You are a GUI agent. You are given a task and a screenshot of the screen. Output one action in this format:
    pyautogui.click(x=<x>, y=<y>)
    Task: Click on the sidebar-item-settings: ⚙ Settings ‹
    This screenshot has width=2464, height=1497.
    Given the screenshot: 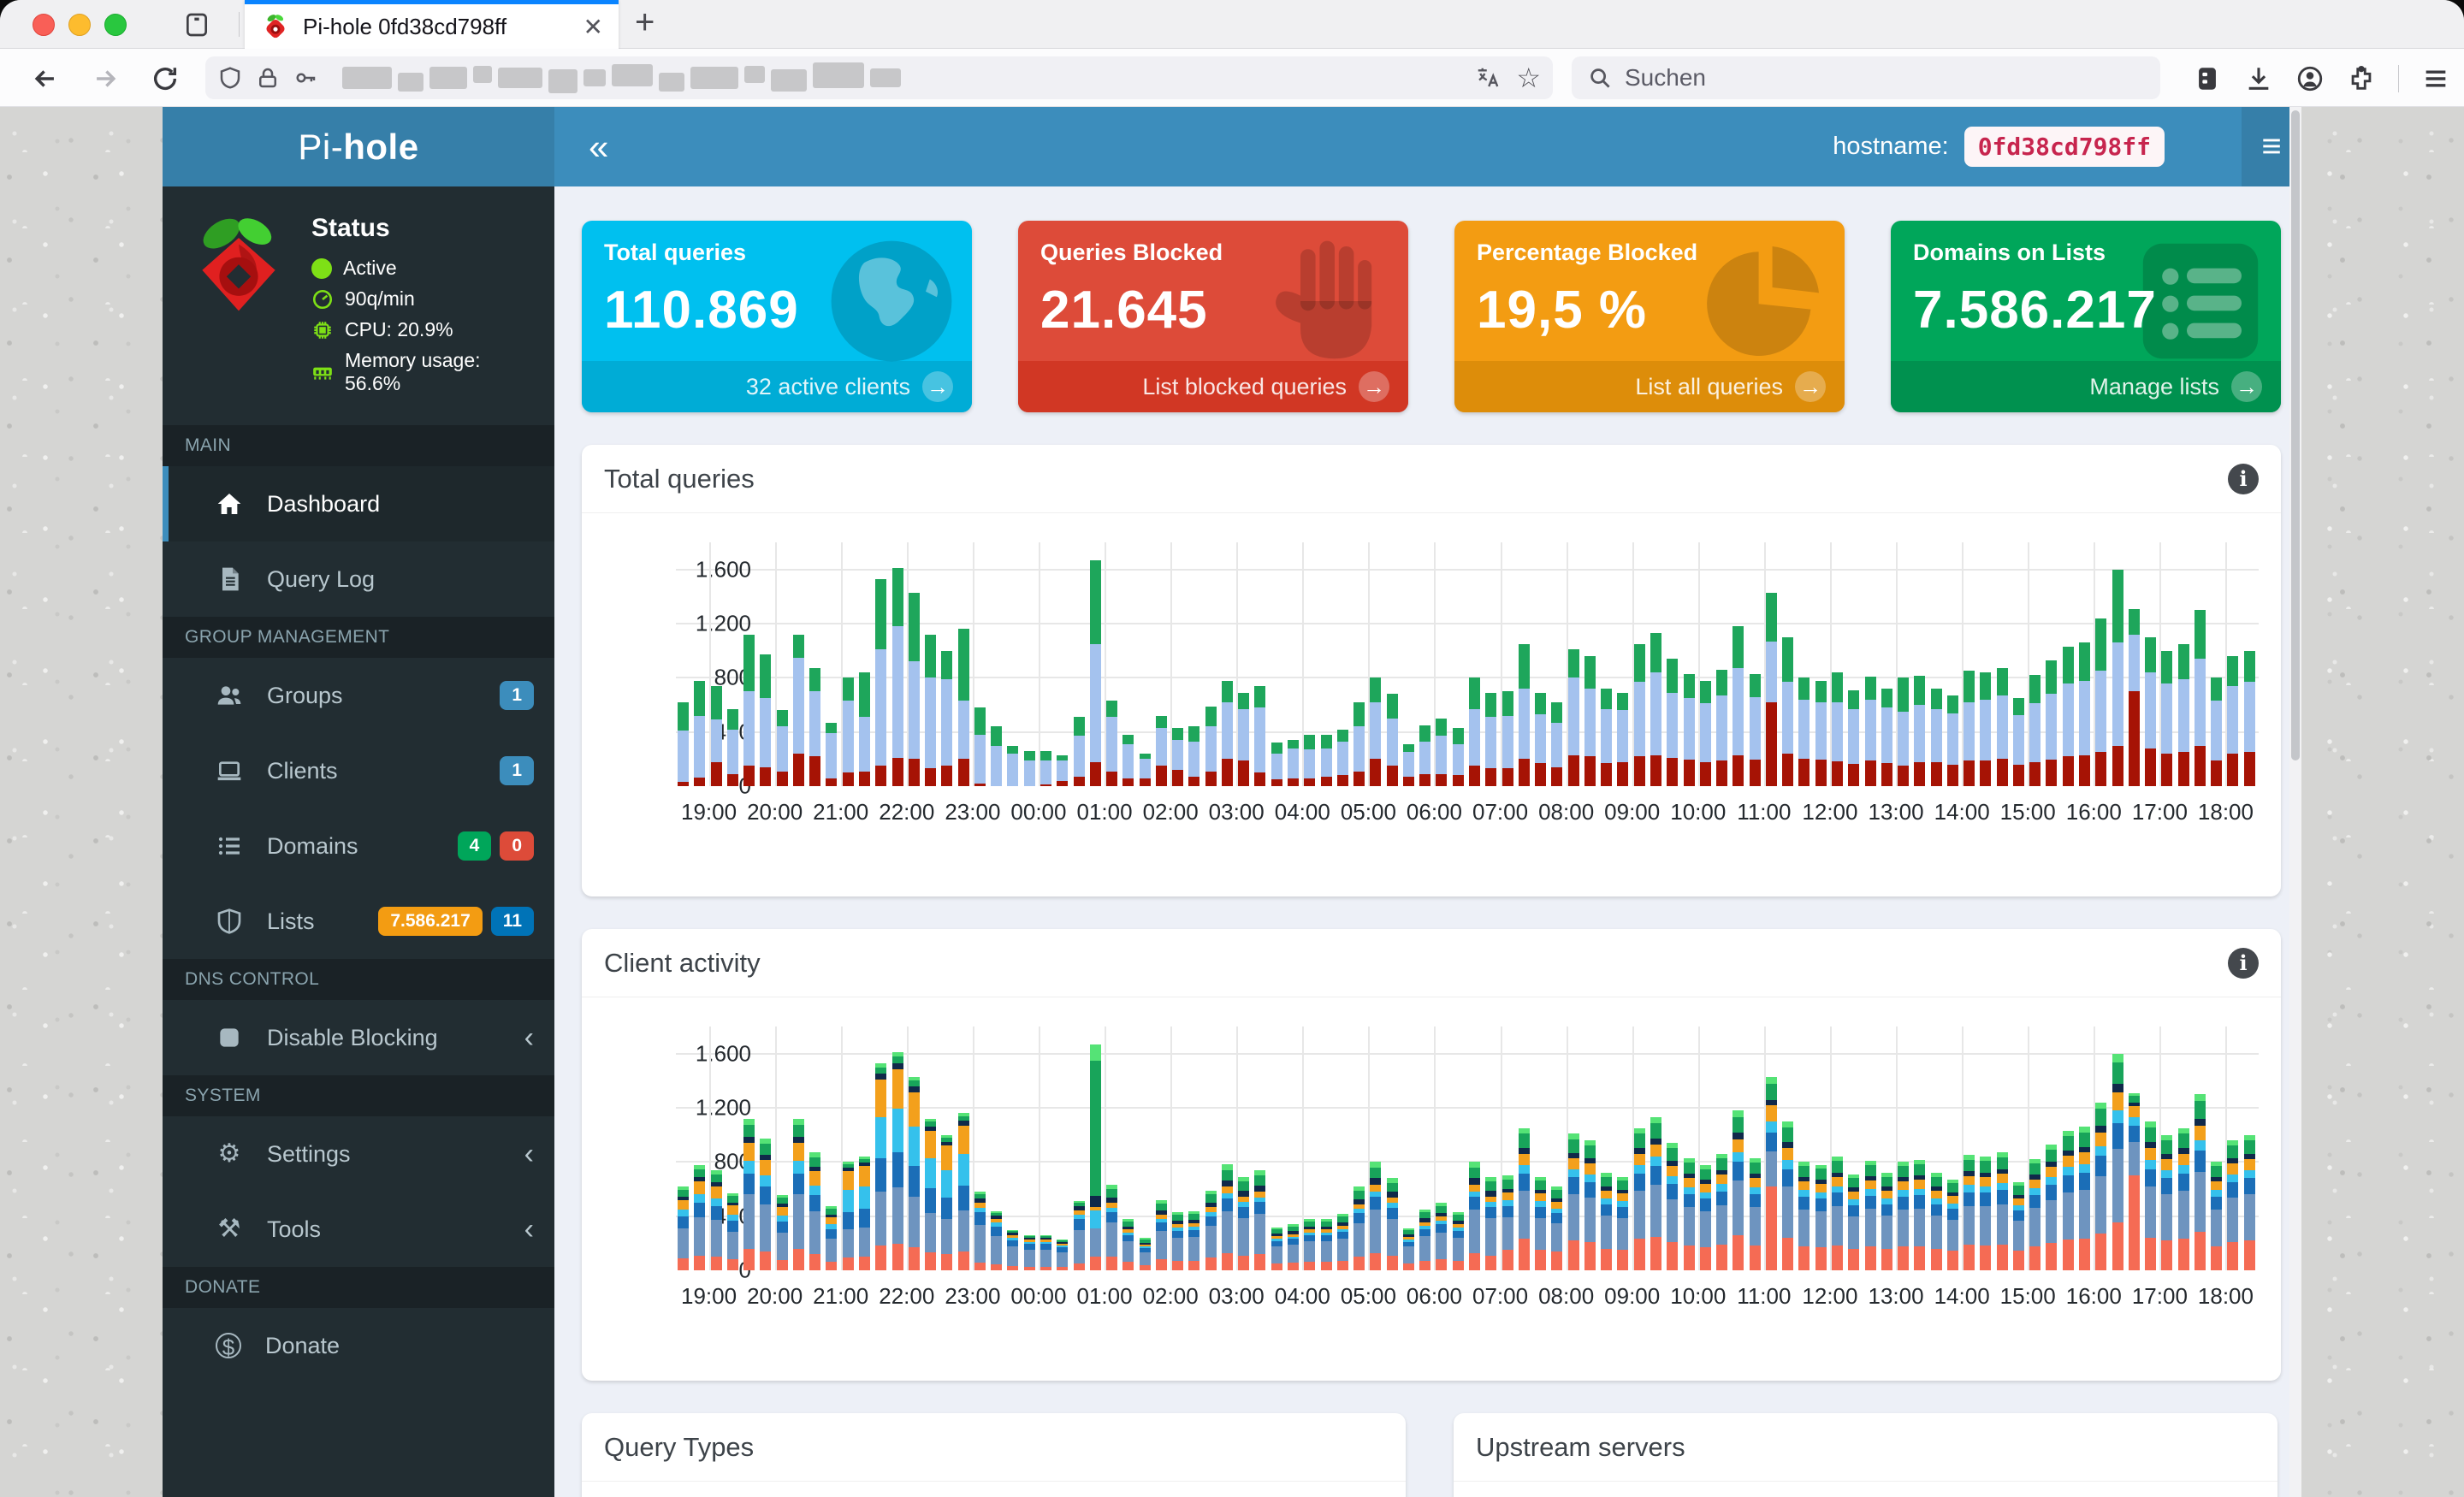 What is the action you would take?
    pyautogui.click(x=358, y=1154)
    